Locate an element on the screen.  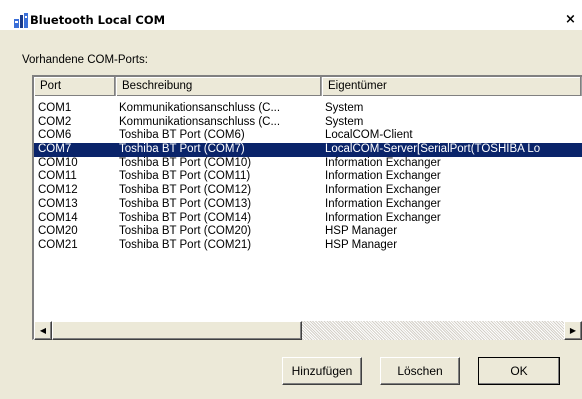
bluetooth-com-icon is located at coordinates (21, 20).